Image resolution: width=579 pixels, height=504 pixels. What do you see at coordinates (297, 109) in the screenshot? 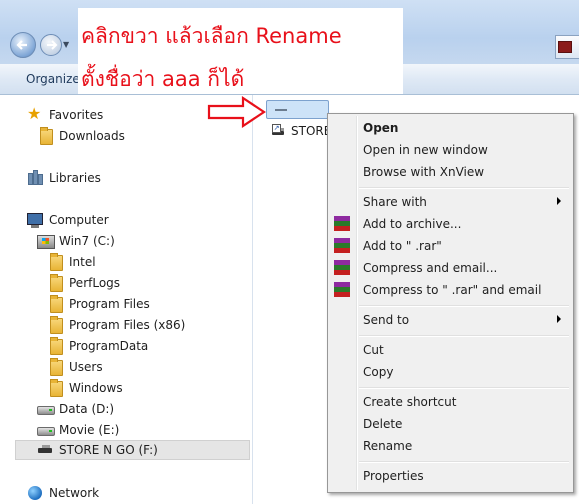
I see `rename-edit-box` at bounding box center [297, 109].